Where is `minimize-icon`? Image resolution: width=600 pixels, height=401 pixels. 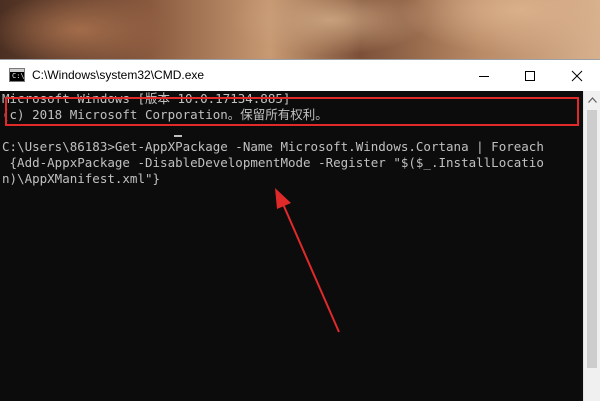
minimize-icon is located at coordinates (484, 76).